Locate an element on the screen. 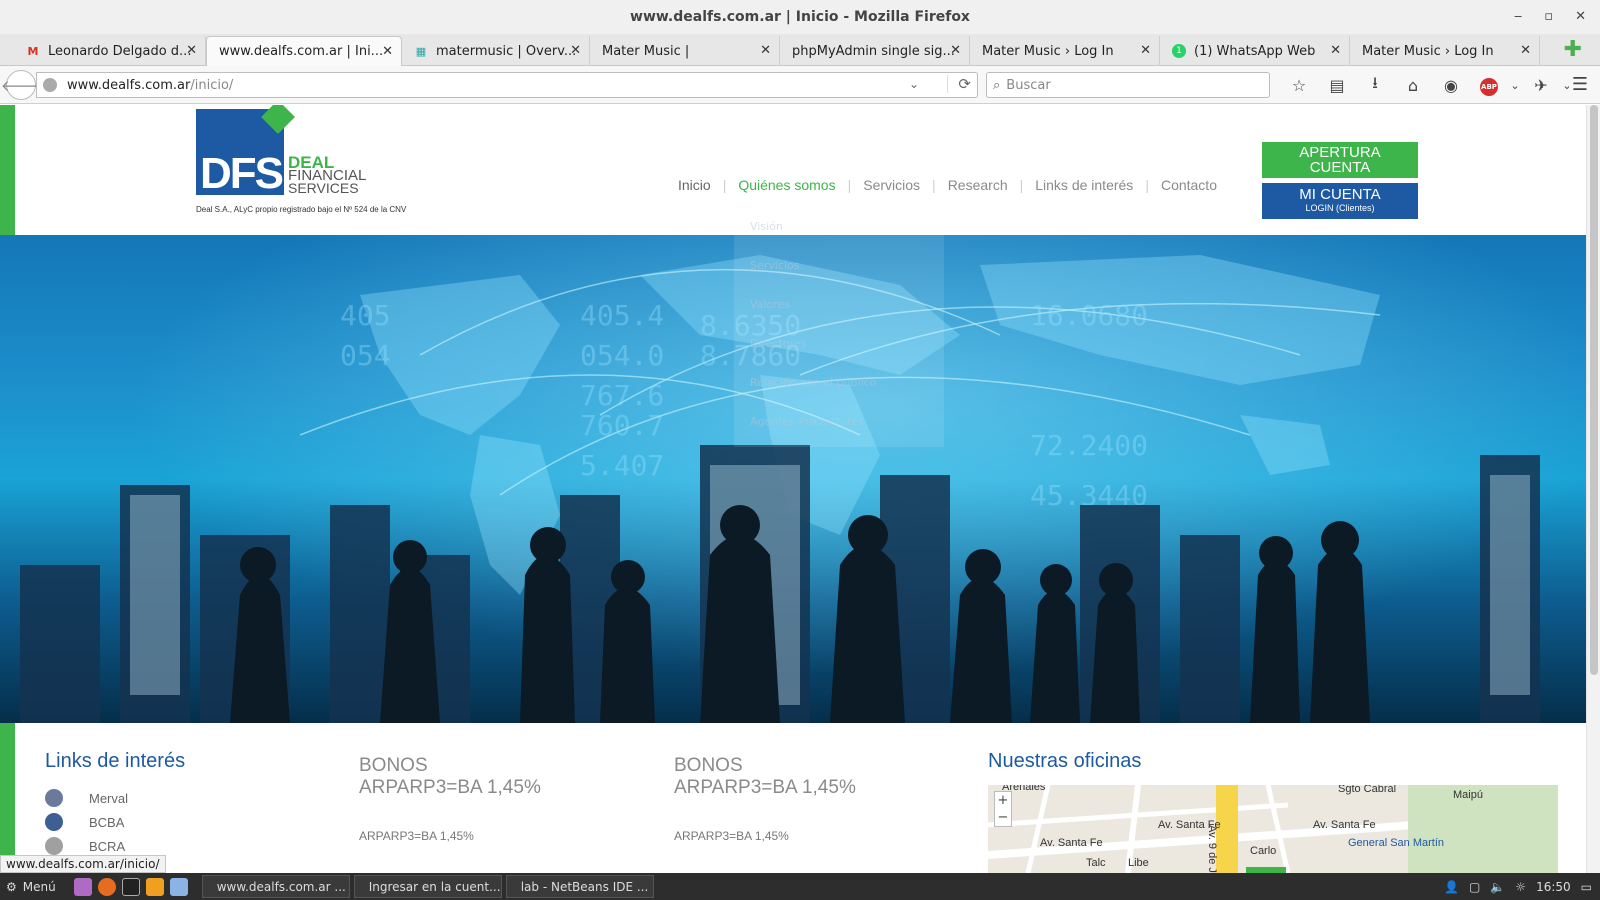  app-launcher-icon is located at coordinates (82, 886).